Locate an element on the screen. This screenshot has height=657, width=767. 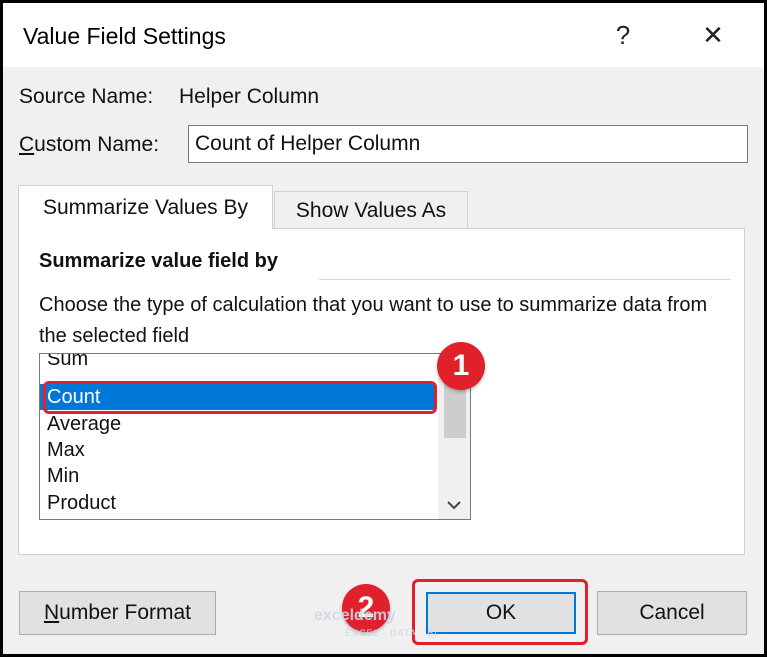
source-name-value: Helper Column is located at coordinates (249, 96).